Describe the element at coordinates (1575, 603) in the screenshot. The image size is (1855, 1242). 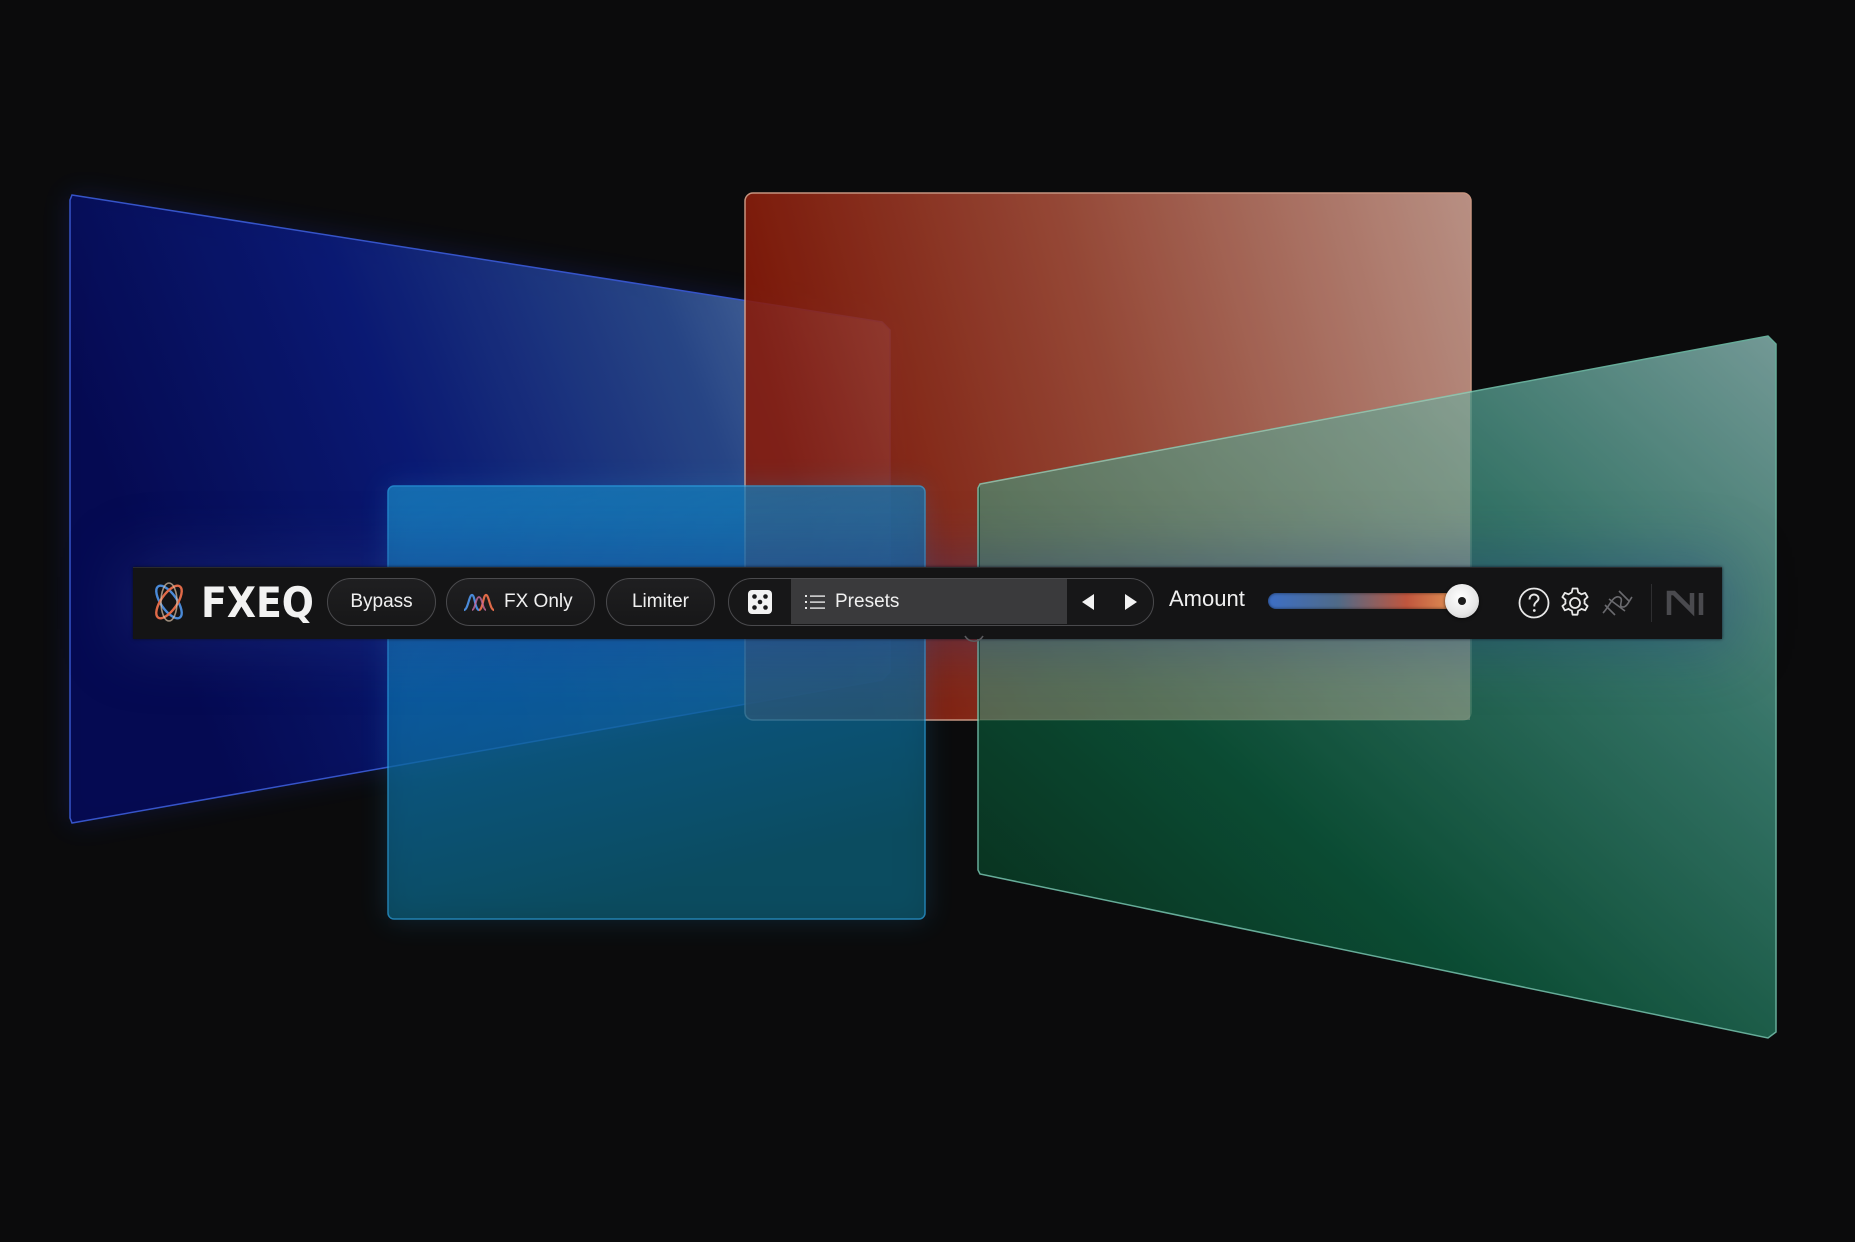
I see `gear-icon` at that location.